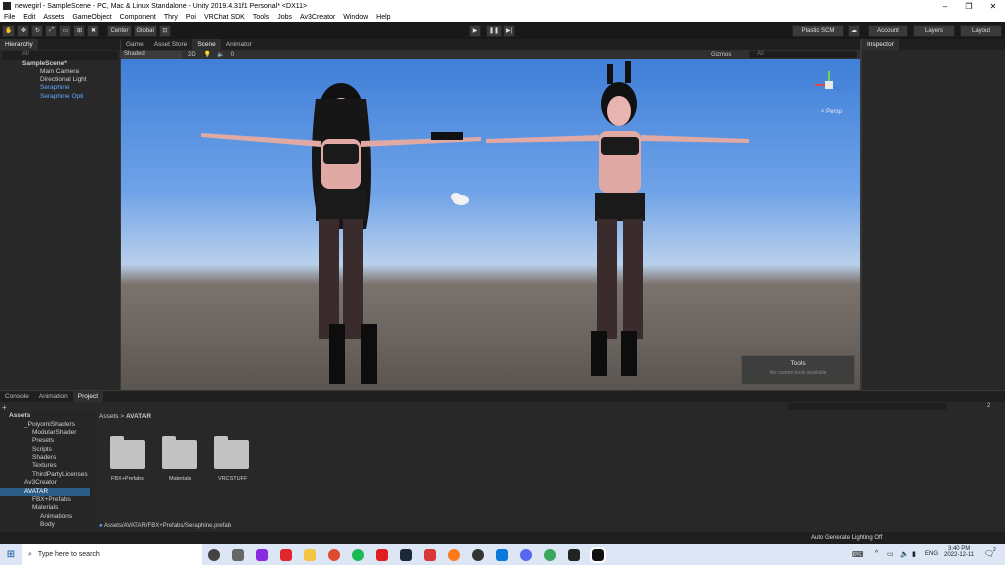 Image resolution: width=1005 pixels, height=565 pixels. I want to click on folder-materials-label: Materials, so click(180, 479).